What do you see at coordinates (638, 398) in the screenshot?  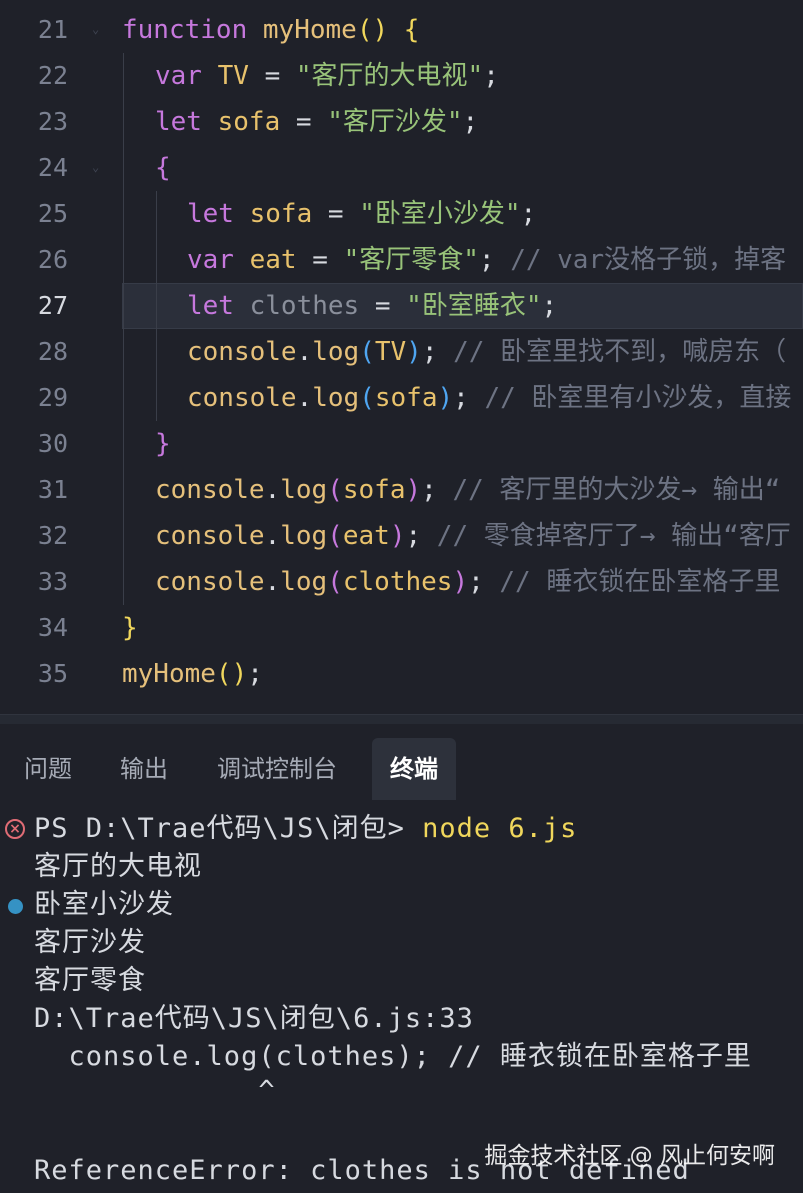 I see `code-token: // 卧室里有小沙发，直接` at bounding box center [638, 398].